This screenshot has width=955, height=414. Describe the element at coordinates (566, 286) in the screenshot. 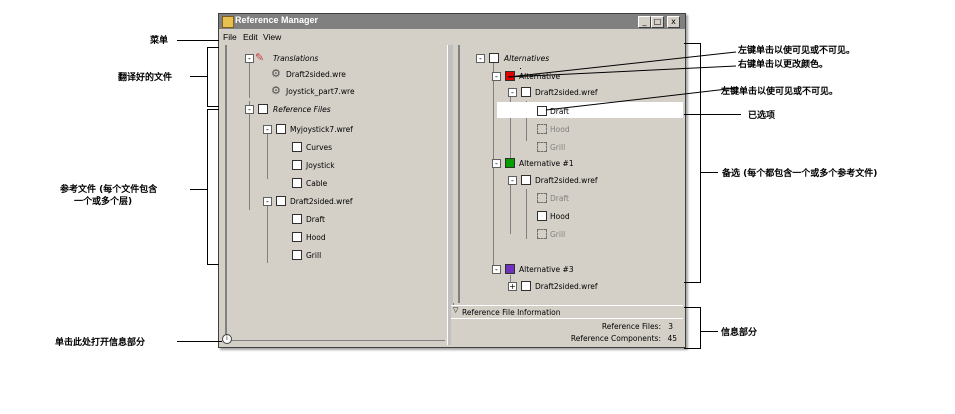

I see `alt3-file-name: Draft2sided.wref` at that location.